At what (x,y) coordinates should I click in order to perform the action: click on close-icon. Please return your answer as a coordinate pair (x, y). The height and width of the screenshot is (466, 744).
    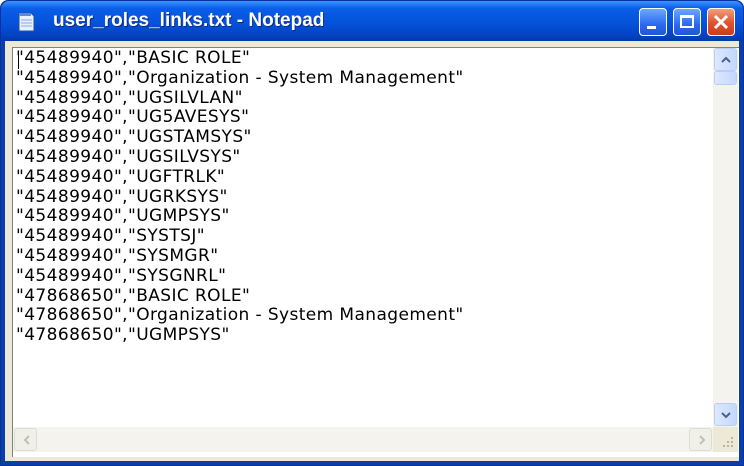
    Looking at the image, I should click on (721, 22).